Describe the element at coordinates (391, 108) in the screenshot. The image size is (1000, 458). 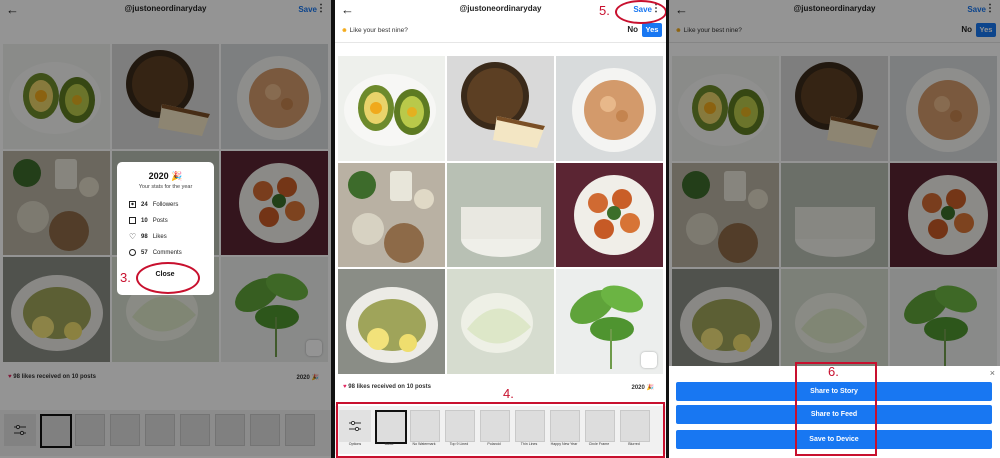
I see `grid-photo-avocado-egg` at that location.